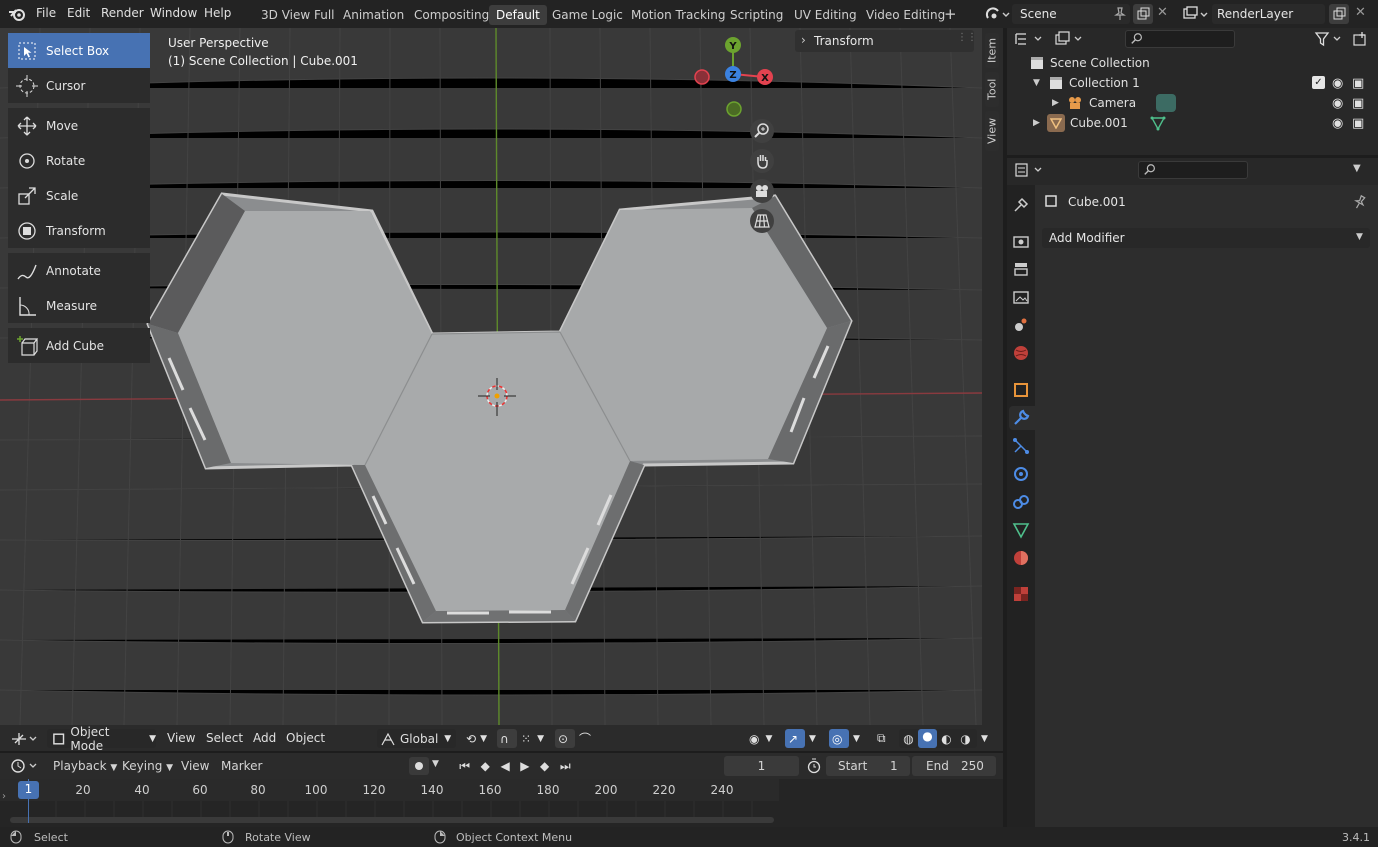 This screenshot has height=847, width=1378. I want to click on outliner-row-cube-001: ▶ Cube.001 ◉ ▣, so click(1193, 123).